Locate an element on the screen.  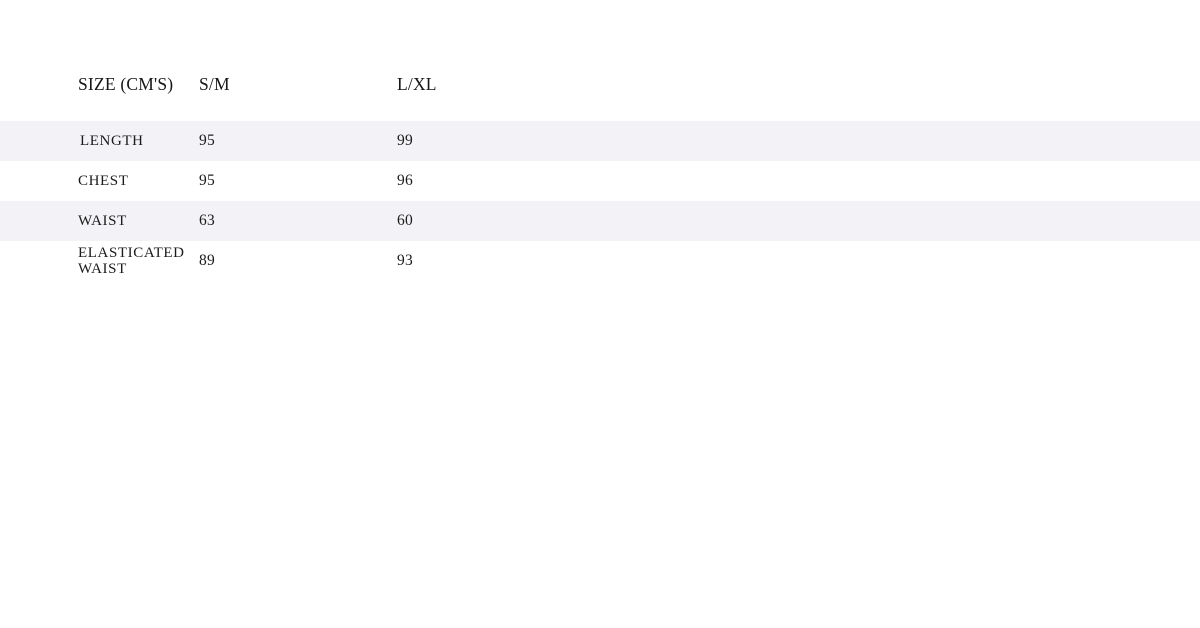
column-header-sm-label: S/M is located at coordinates (214, 83).